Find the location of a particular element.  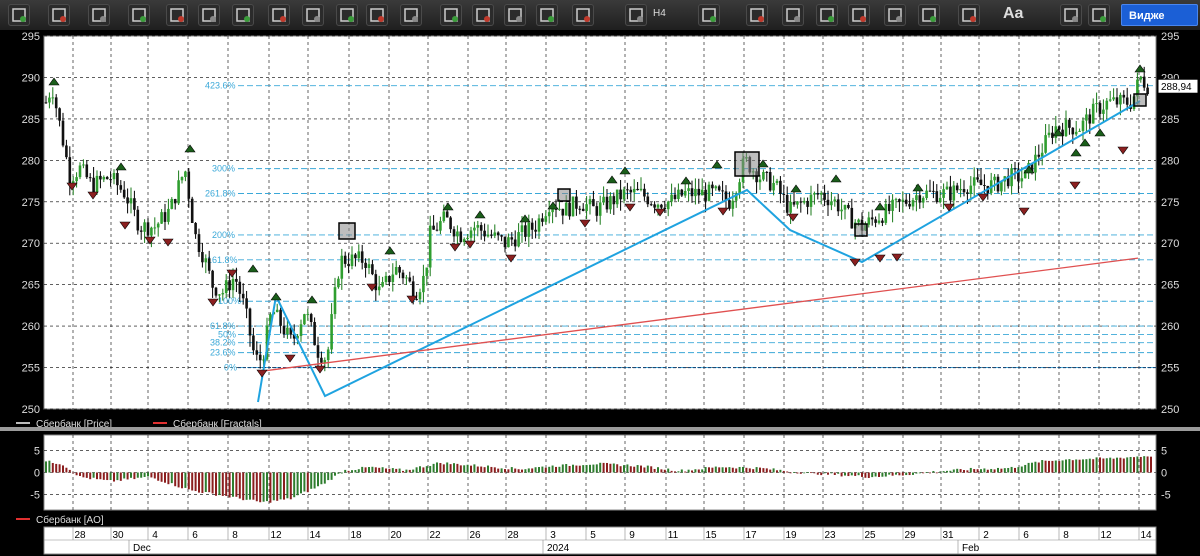

new-window-icon is located at coordinates (99, 15).